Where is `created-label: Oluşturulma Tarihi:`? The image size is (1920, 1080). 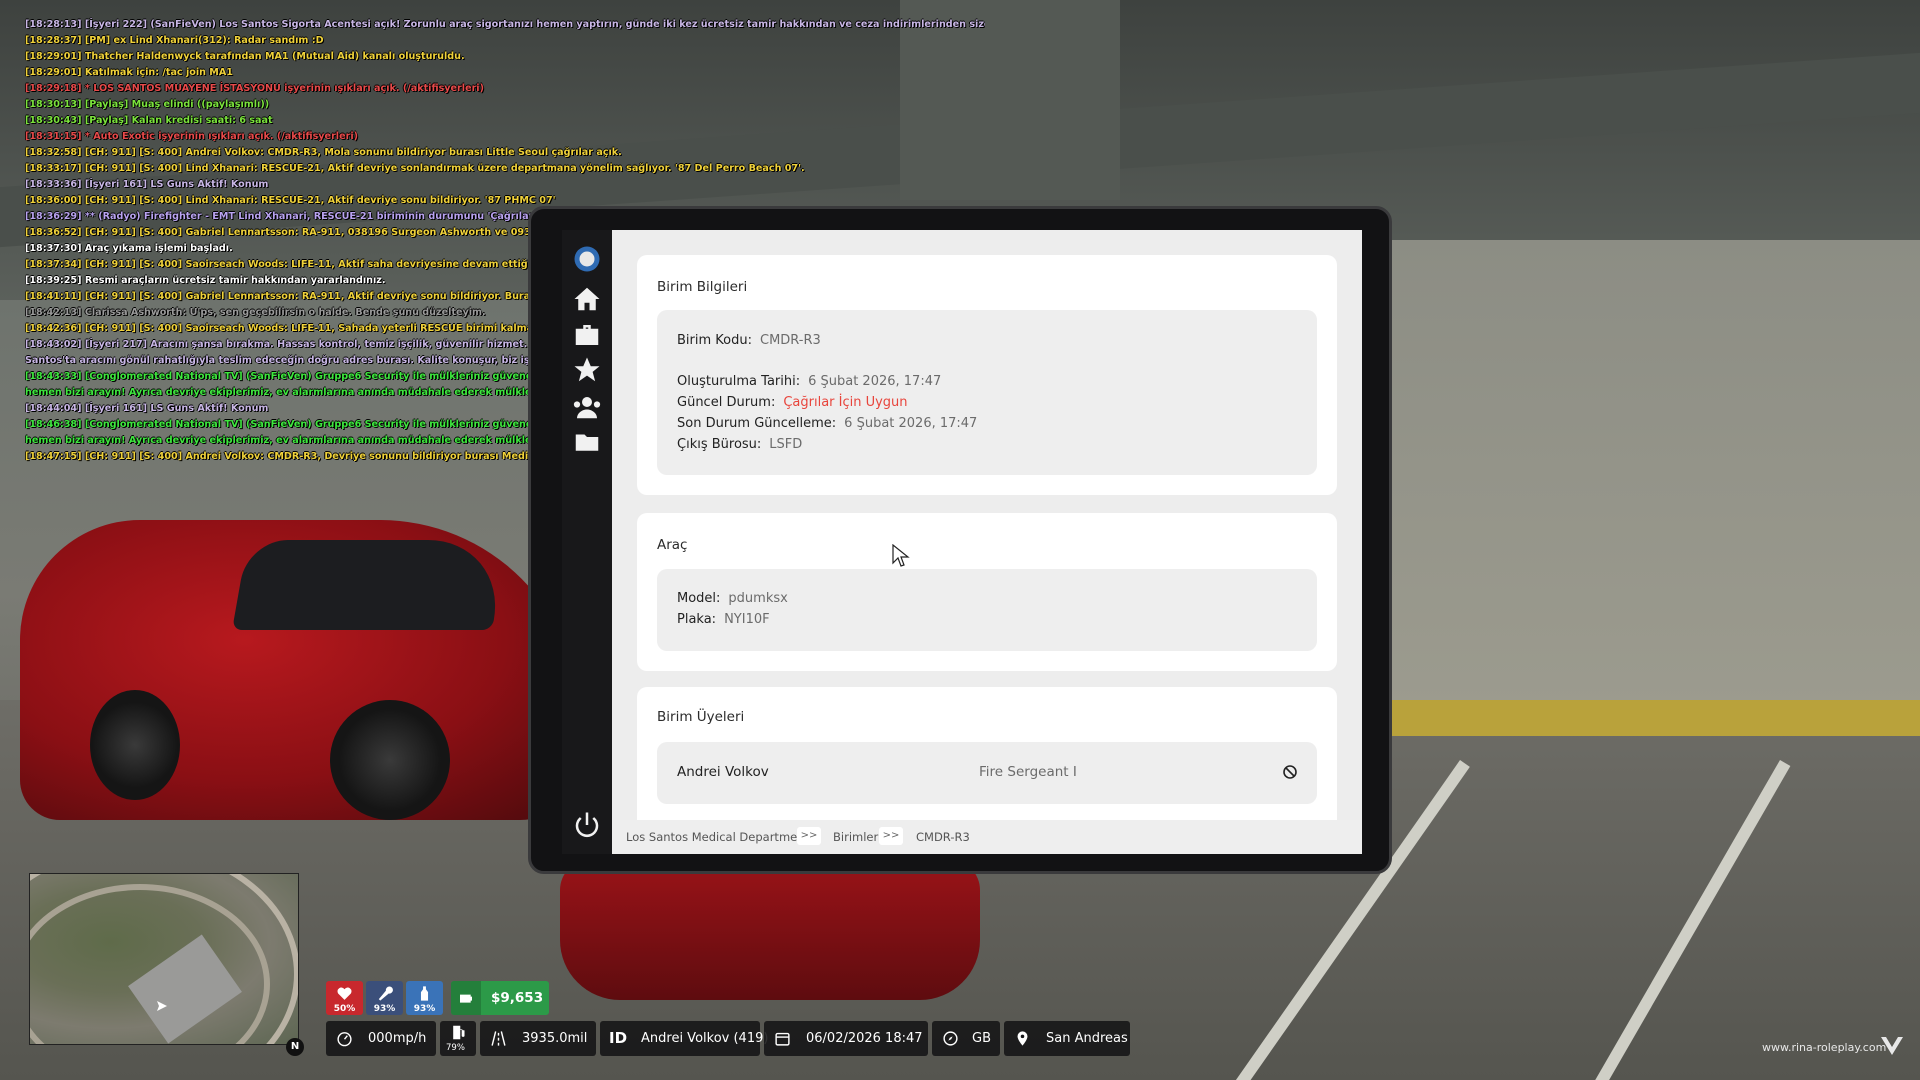 created-label: Oluşturulma Tarihi: is located at coordinates (739, 381).